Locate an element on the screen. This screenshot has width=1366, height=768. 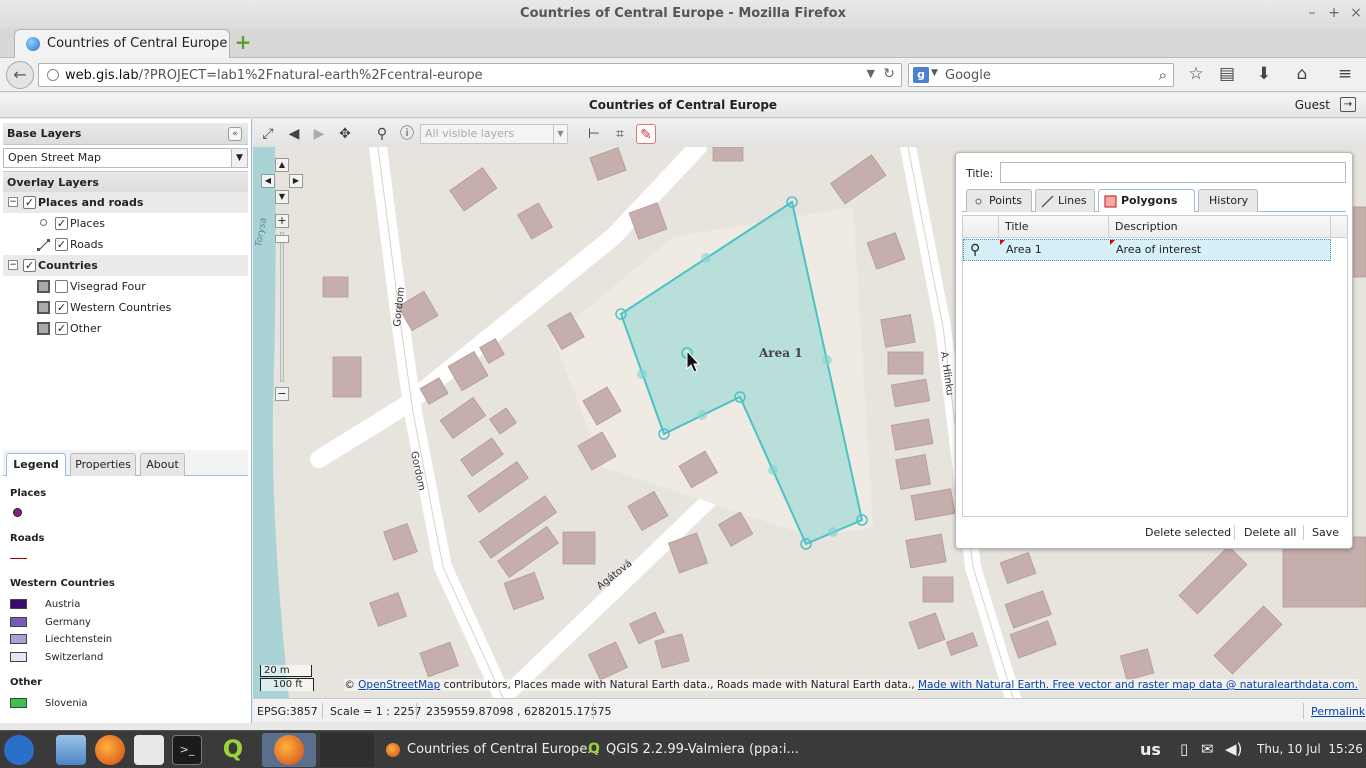
battery-icon: ▯ is located at coordinates (1184, 749).